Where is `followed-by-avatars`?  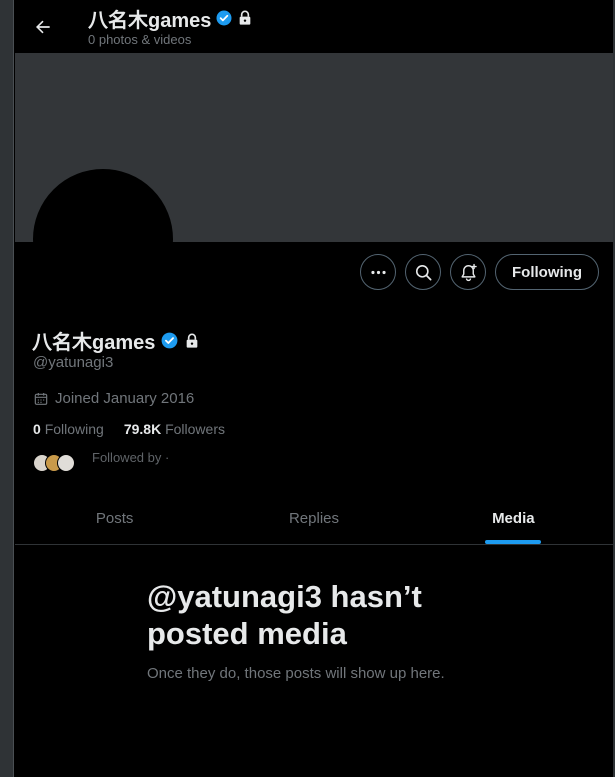
followed-by-avatars is located at coordinates (56, 462).